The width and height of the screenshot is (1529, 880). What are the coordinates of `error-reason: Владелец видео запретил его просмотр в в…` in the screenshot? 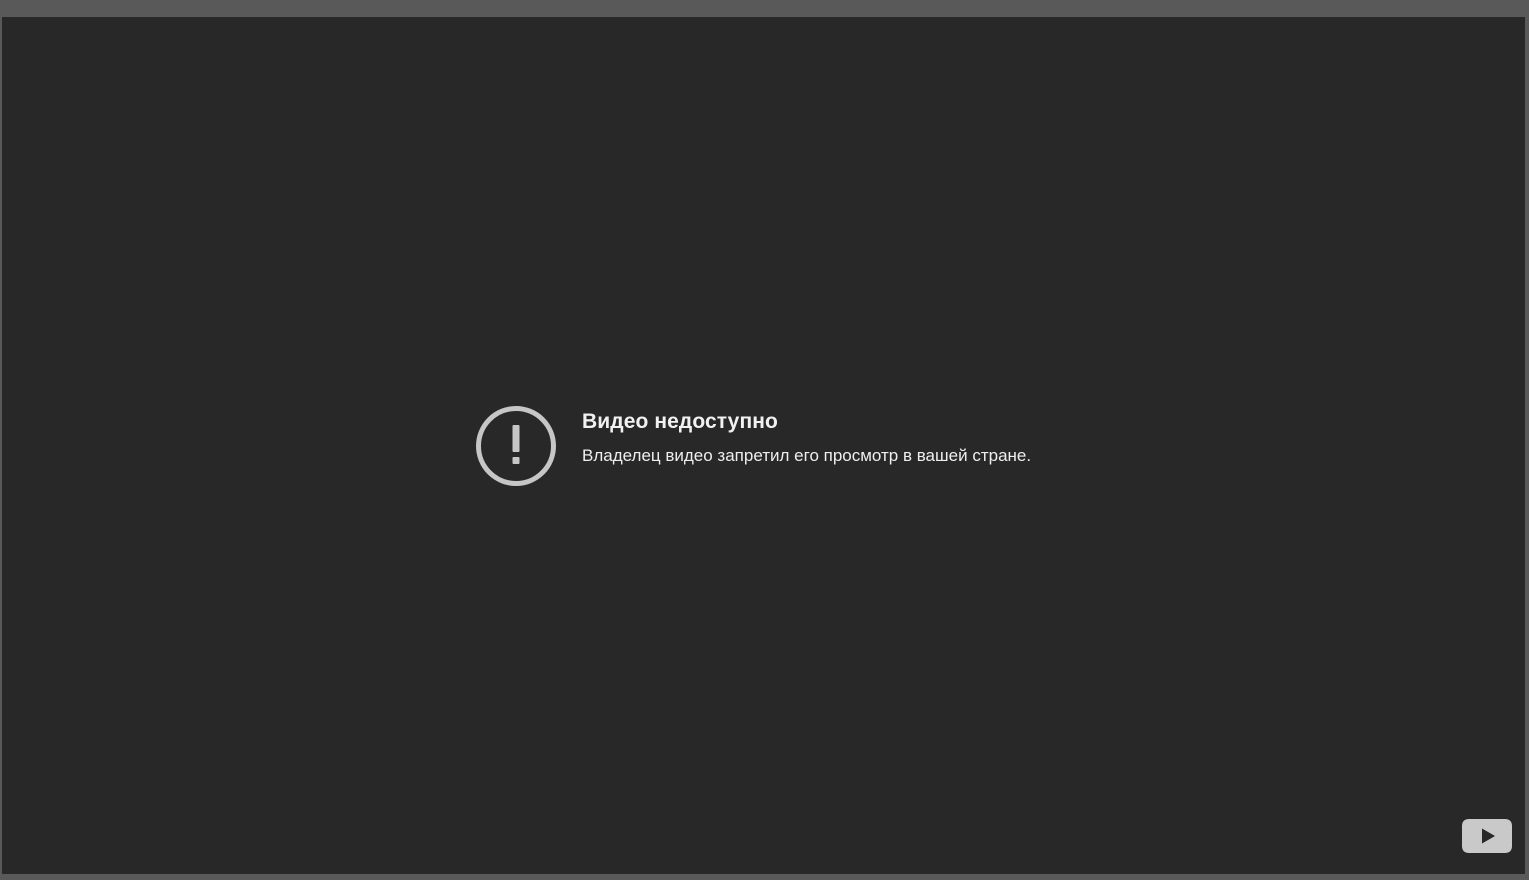 It's located at (807, 455).